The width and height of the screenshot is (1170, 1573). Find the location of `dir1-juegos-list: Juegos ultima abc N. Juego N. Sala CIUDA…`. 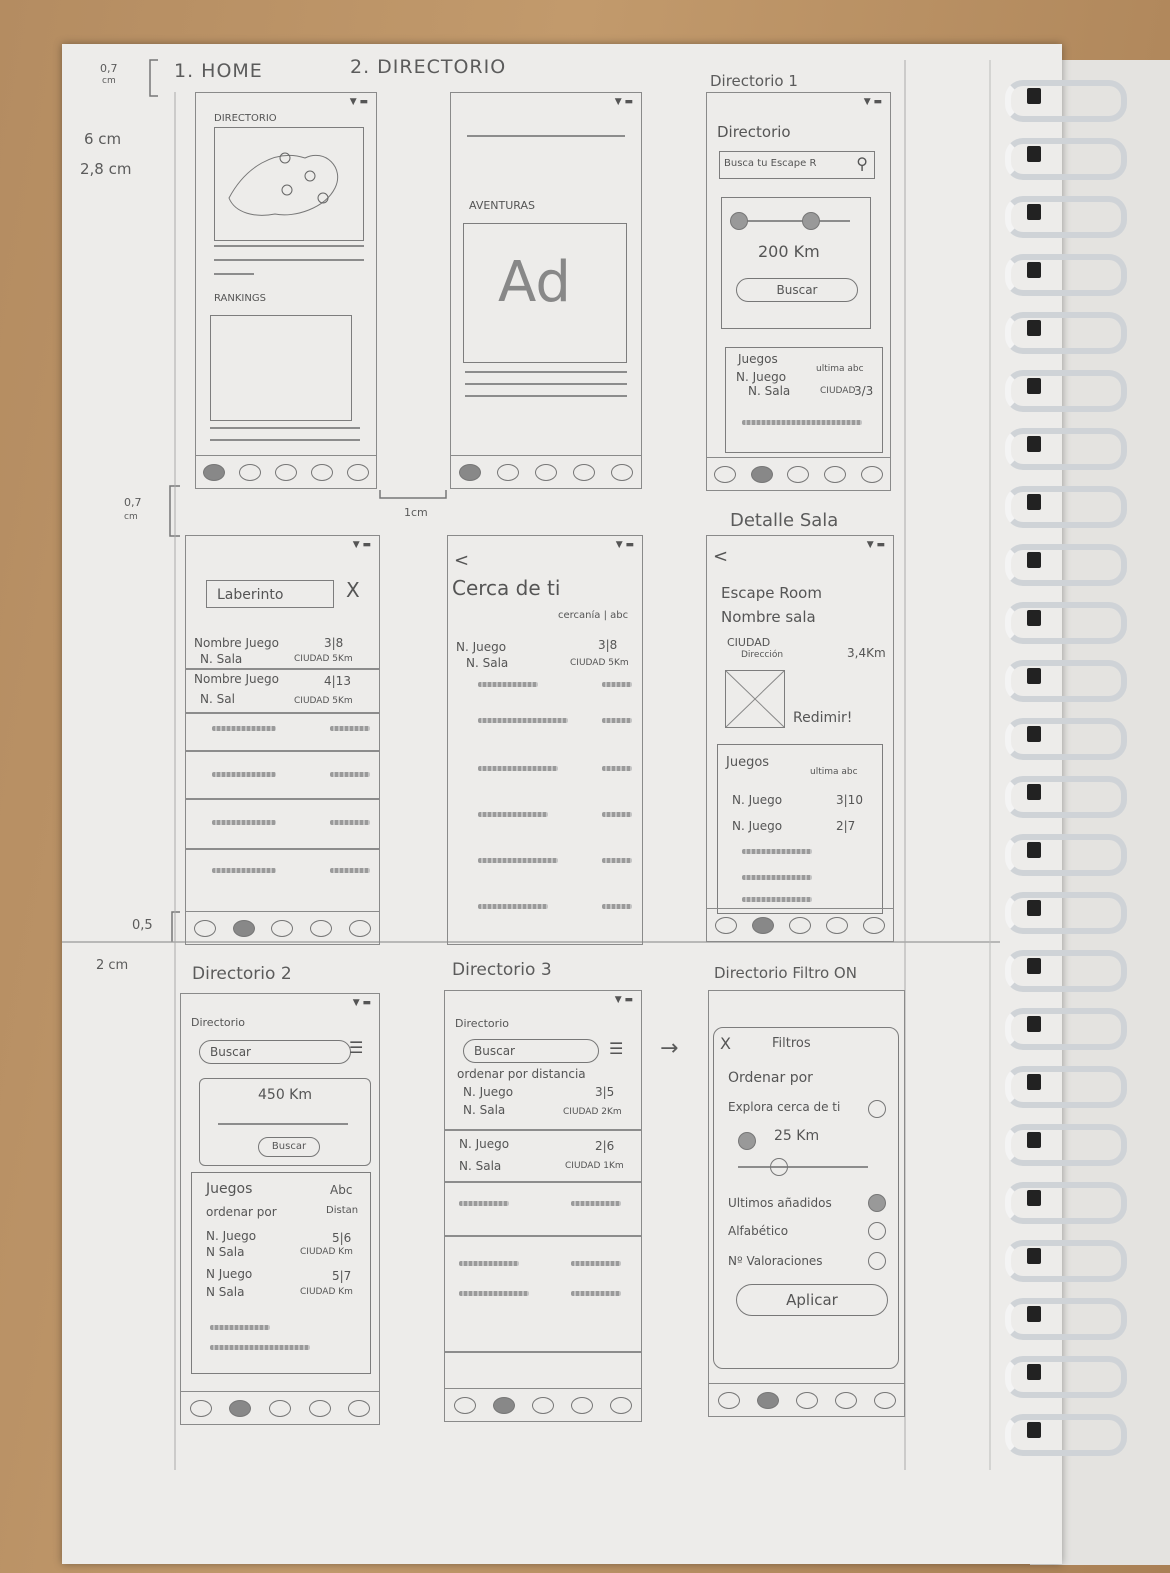

dir1-juegos-list: Juegos ultima abc N. Juego N. Sala CIUDA… is located at coordinates (804, 400).